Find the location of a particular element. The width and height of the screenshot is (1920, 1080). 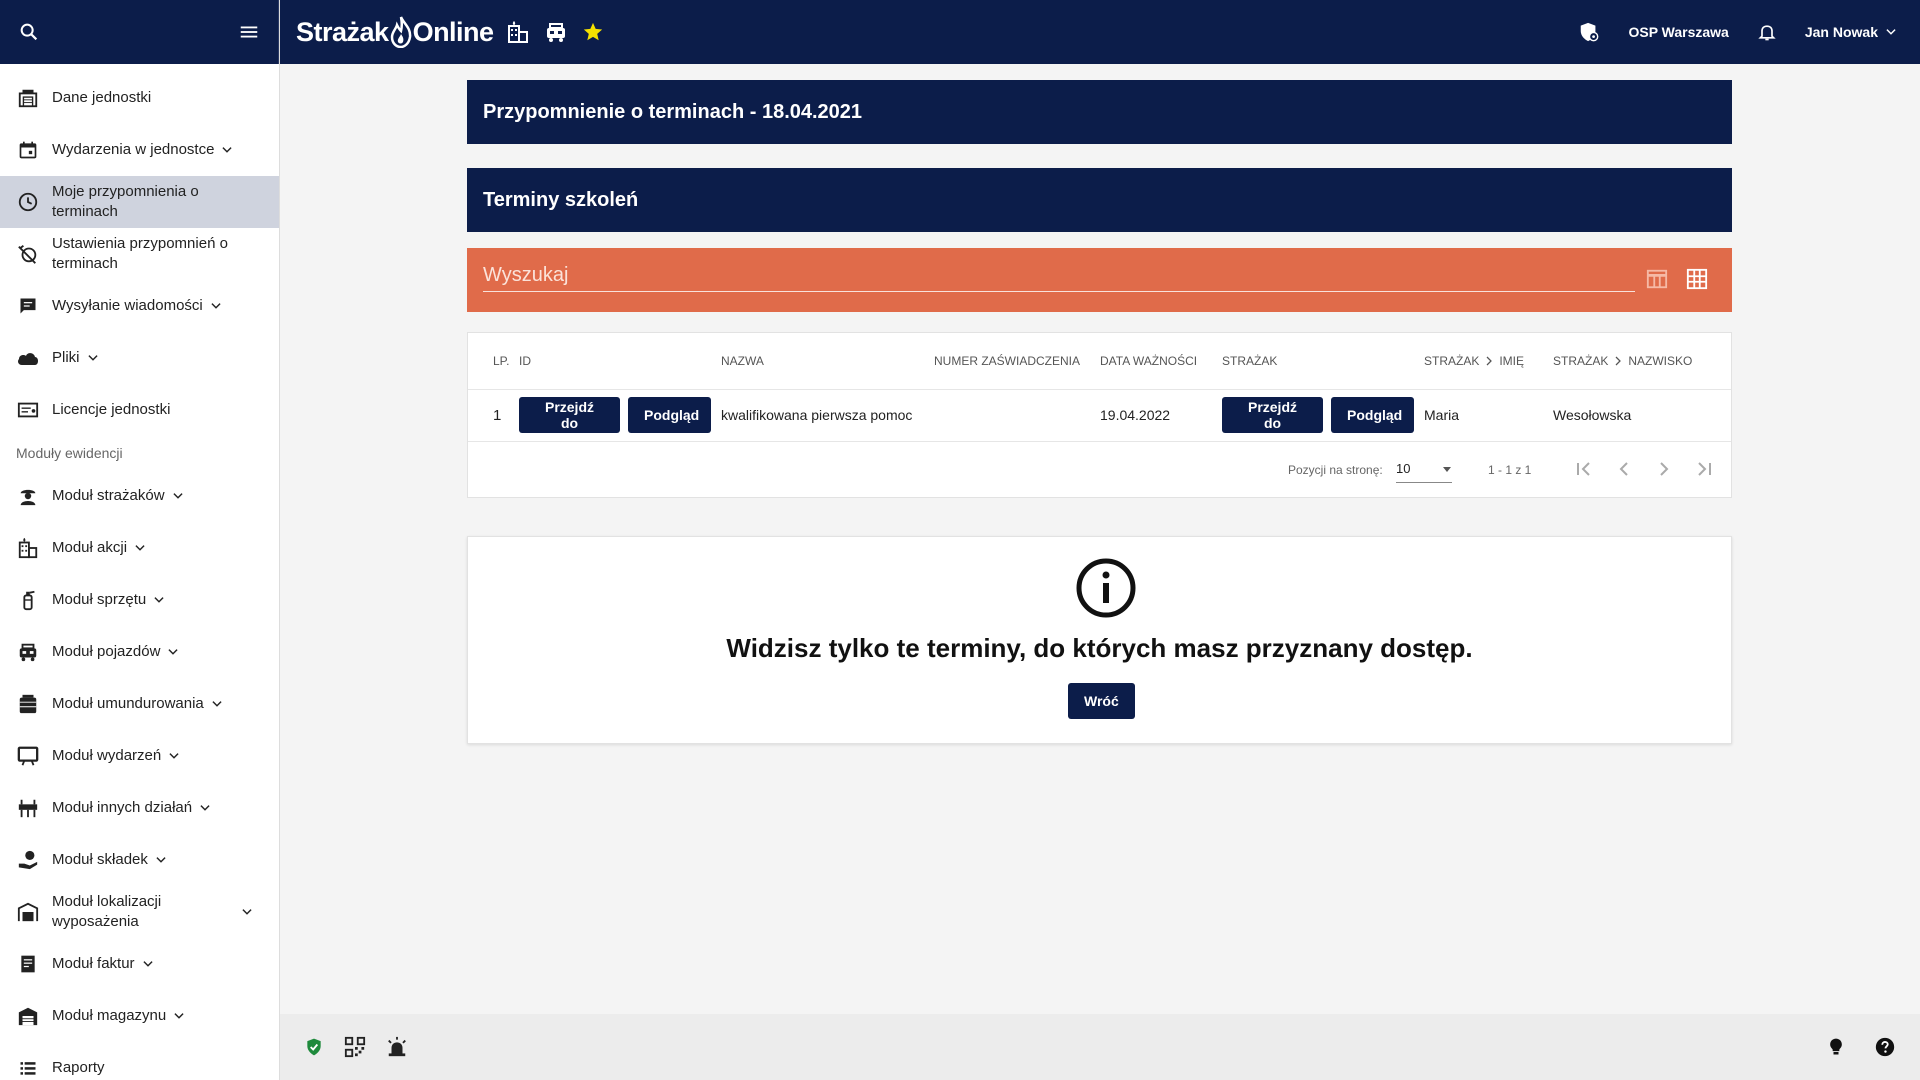

sidebar-item-wysylanie-wiadomosci: Wysyłanie wiadomości is located at coordinates (139, 306).